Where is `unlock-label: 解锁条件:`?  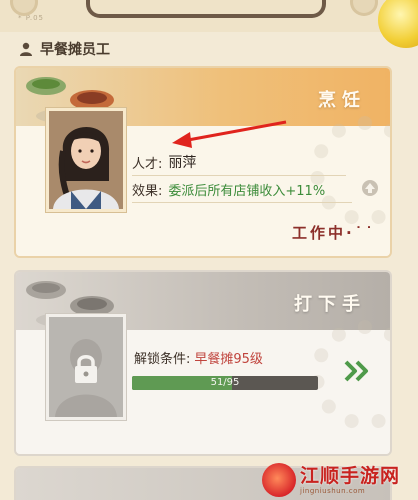 unlock-label: 解锁条件: is located at coordinates (162, 359).